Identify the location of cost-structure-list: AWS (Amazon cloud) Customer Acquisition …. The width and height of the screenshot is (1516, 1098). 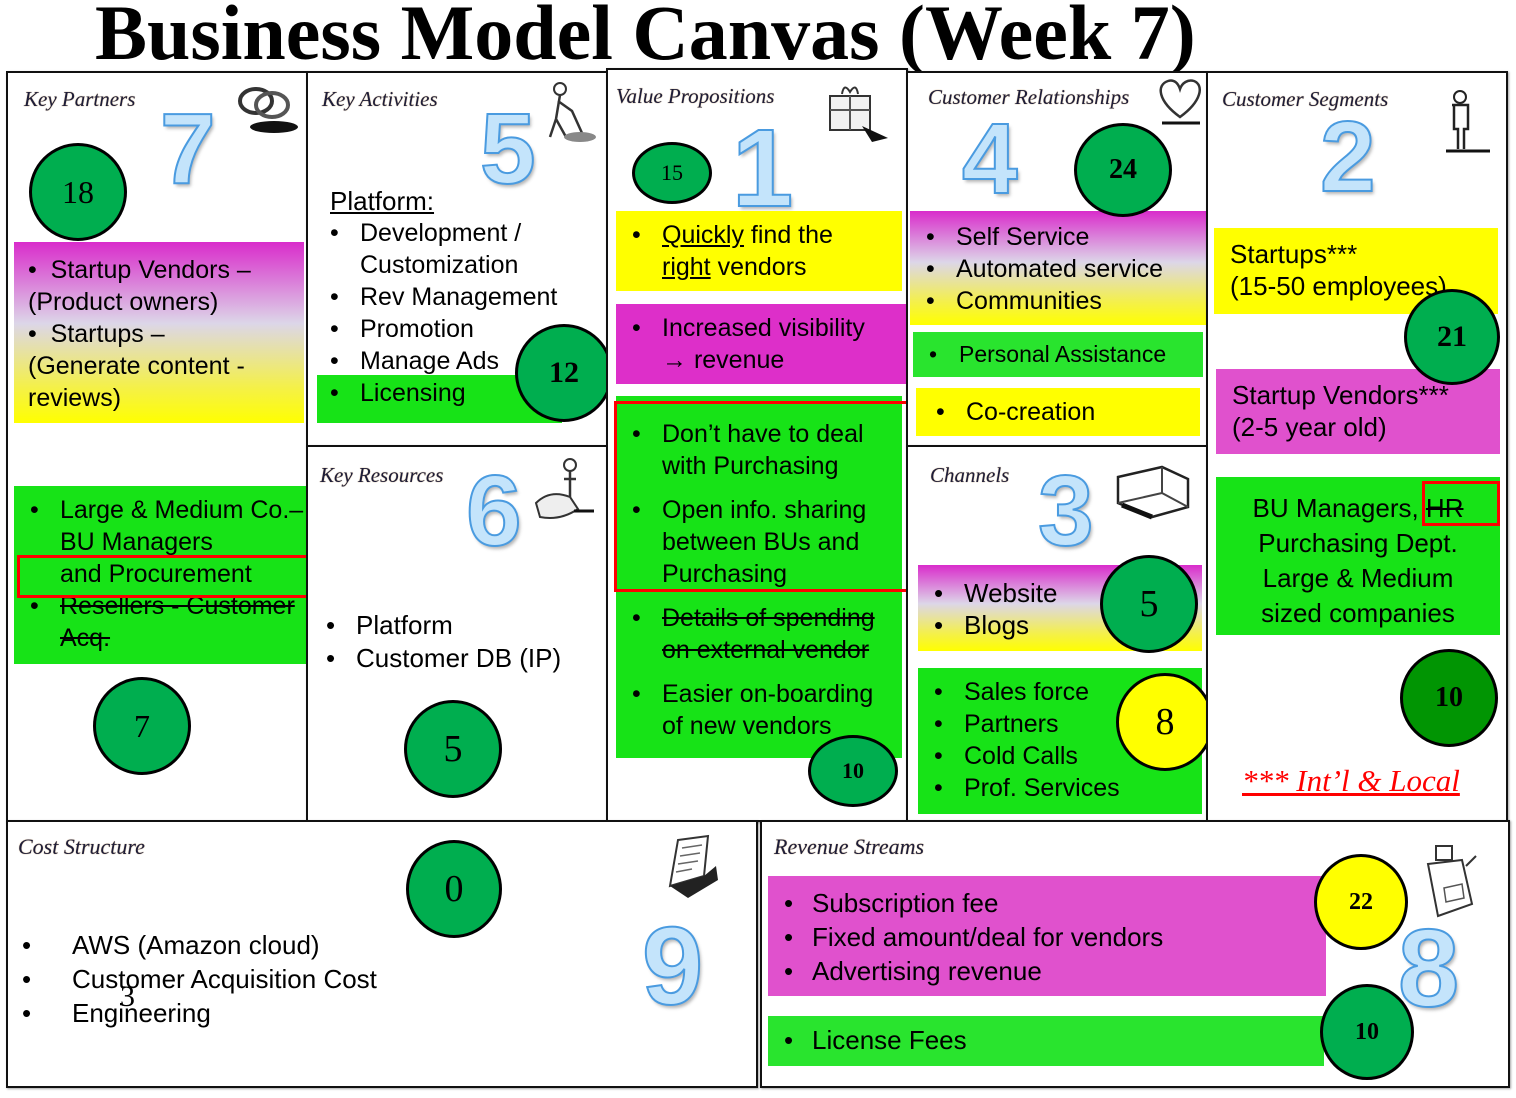
(236, 979).